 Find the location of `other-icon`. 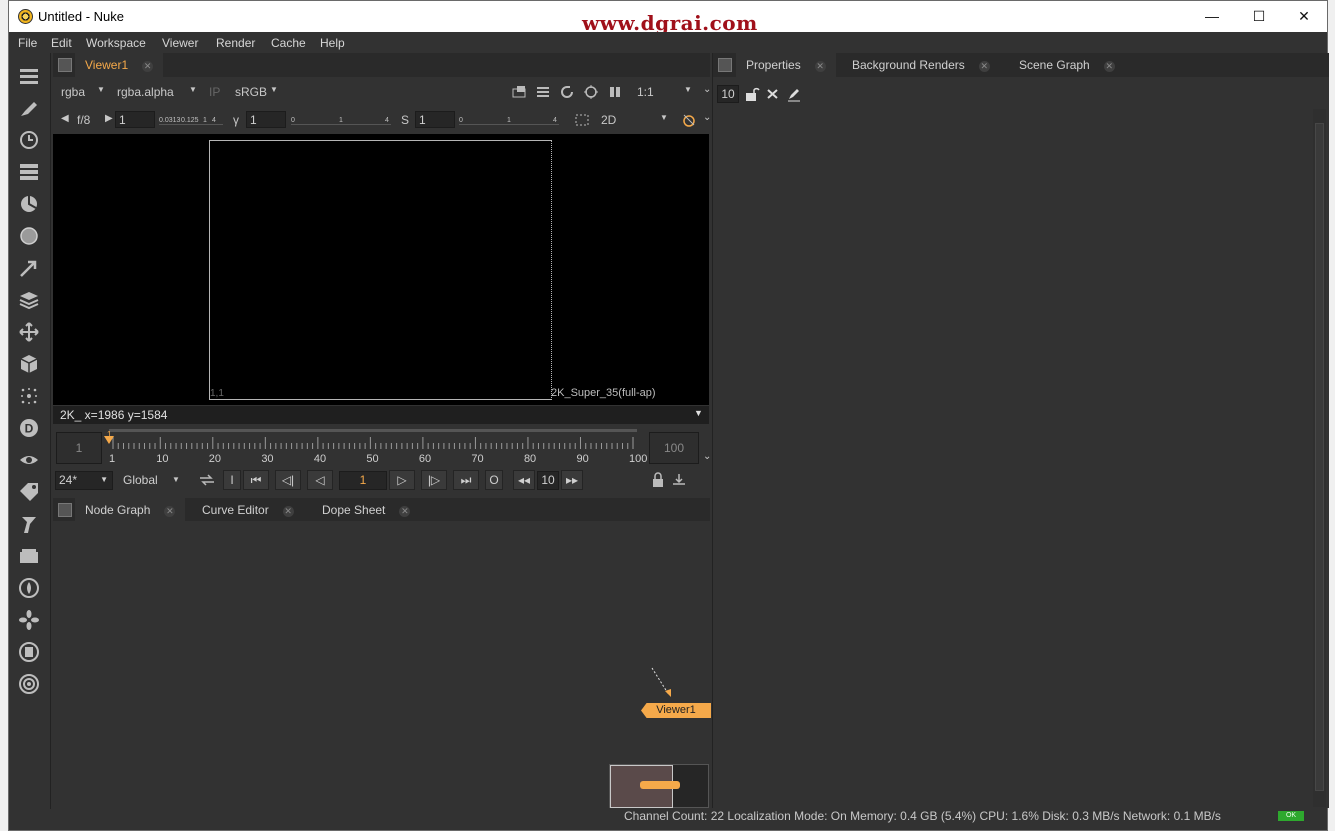

other-icon is located at coordinates (29, 556).